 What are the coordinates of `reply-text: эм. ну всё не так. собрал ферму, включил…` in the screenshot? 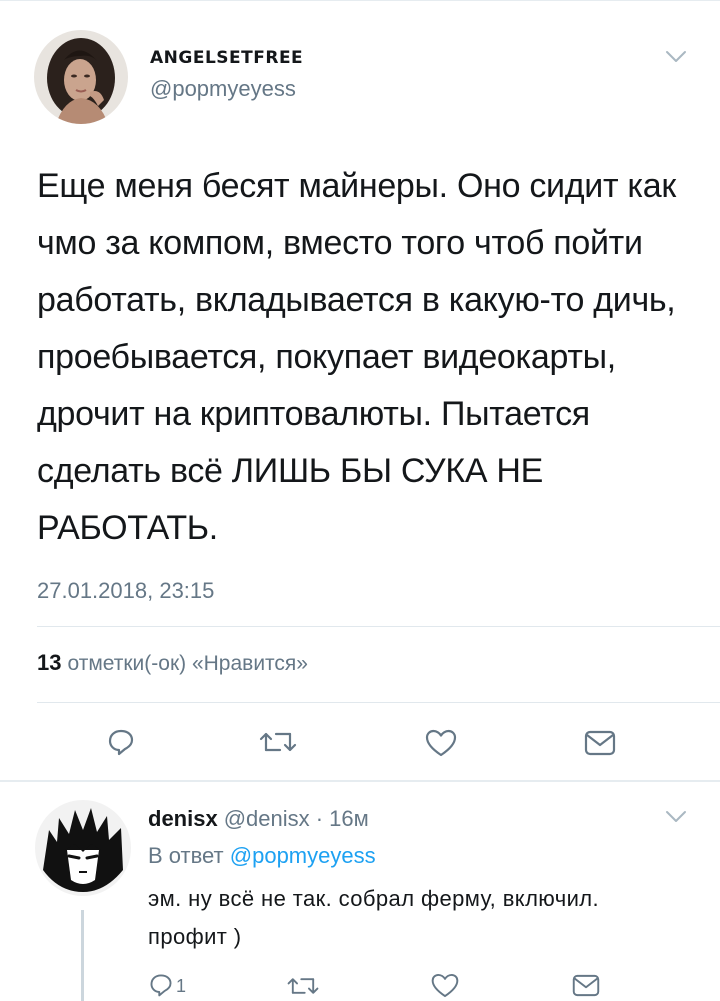 It's located at (374, 917).